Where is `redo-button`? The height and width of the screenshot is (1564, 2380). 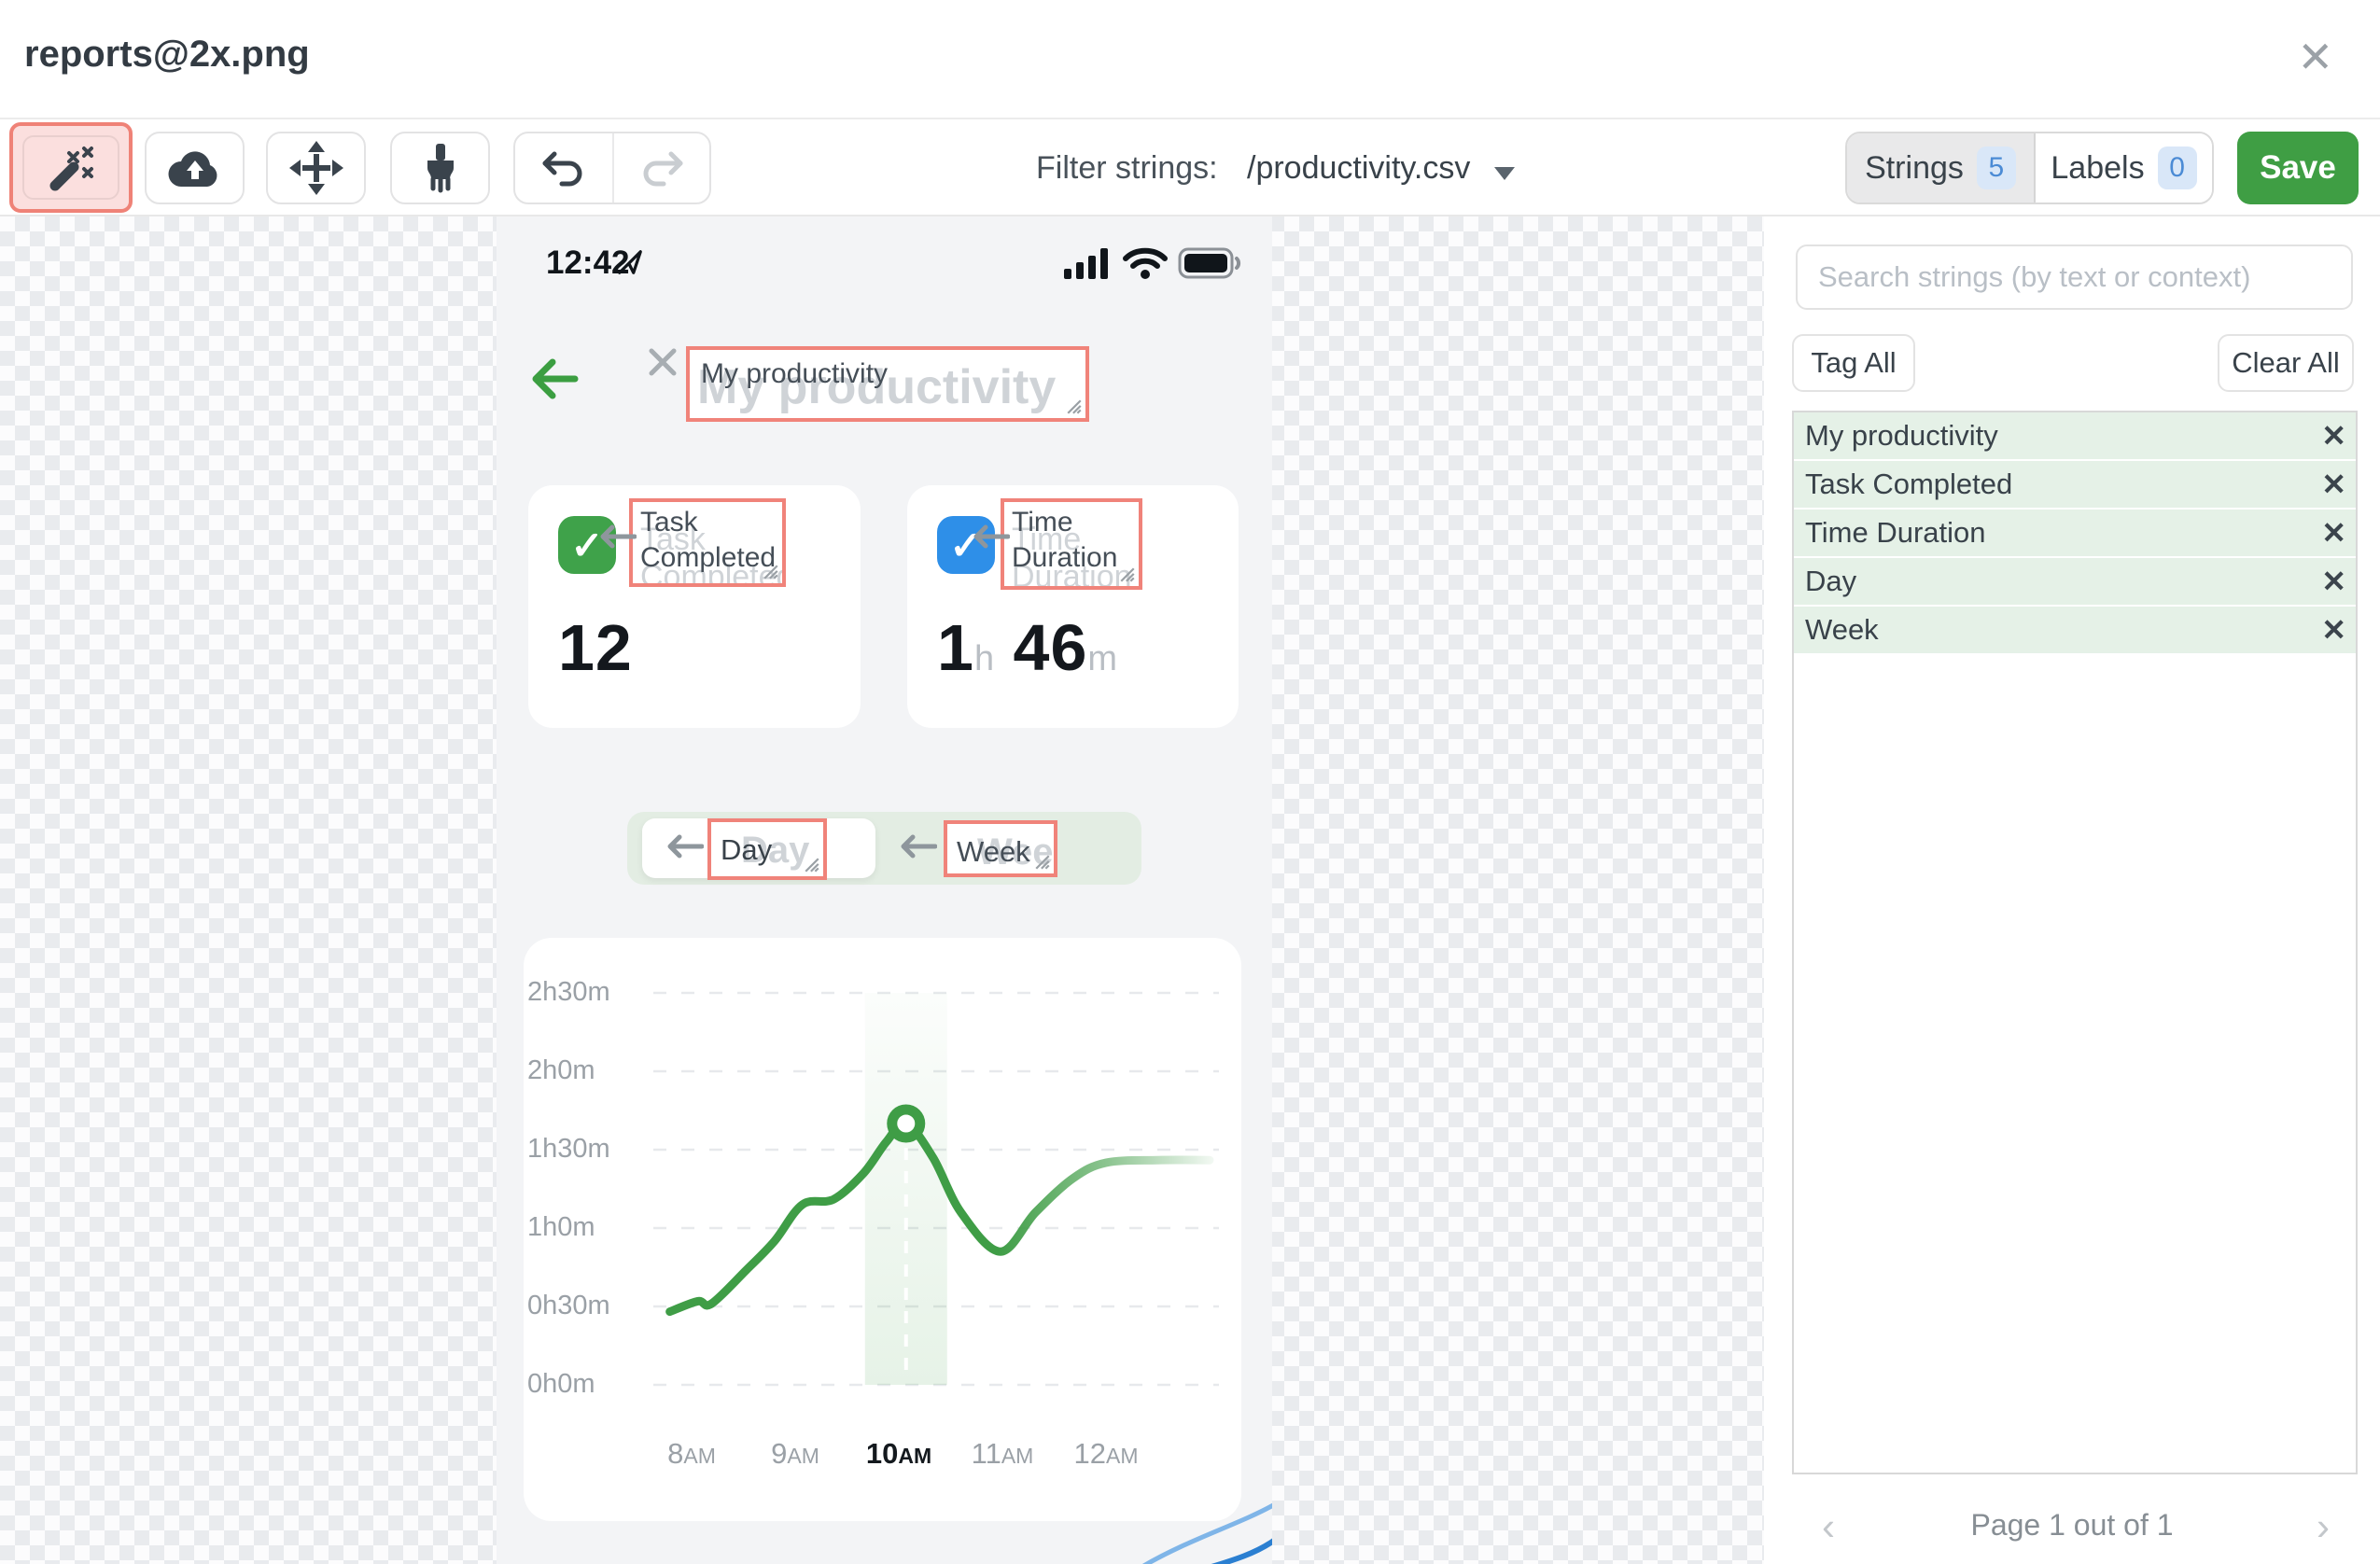
redo-button is located at coordinates (660, 167).